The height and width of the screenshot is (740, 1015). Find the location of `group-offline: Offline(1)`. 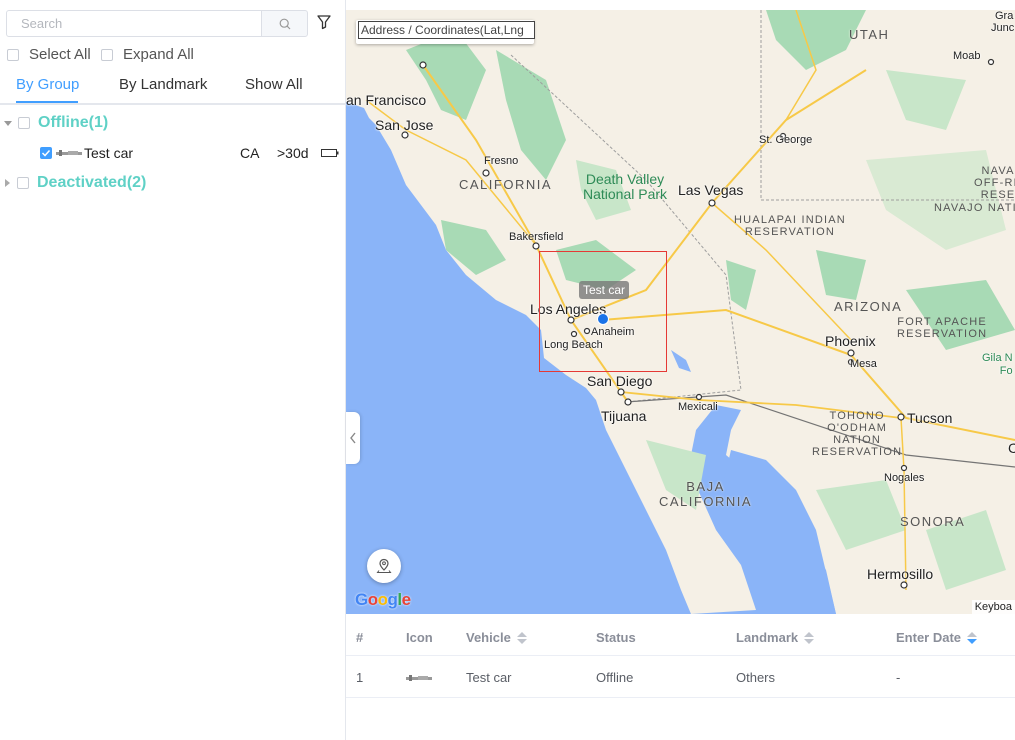

group-offline: Offline(1) is located at coordinates (56, 123).